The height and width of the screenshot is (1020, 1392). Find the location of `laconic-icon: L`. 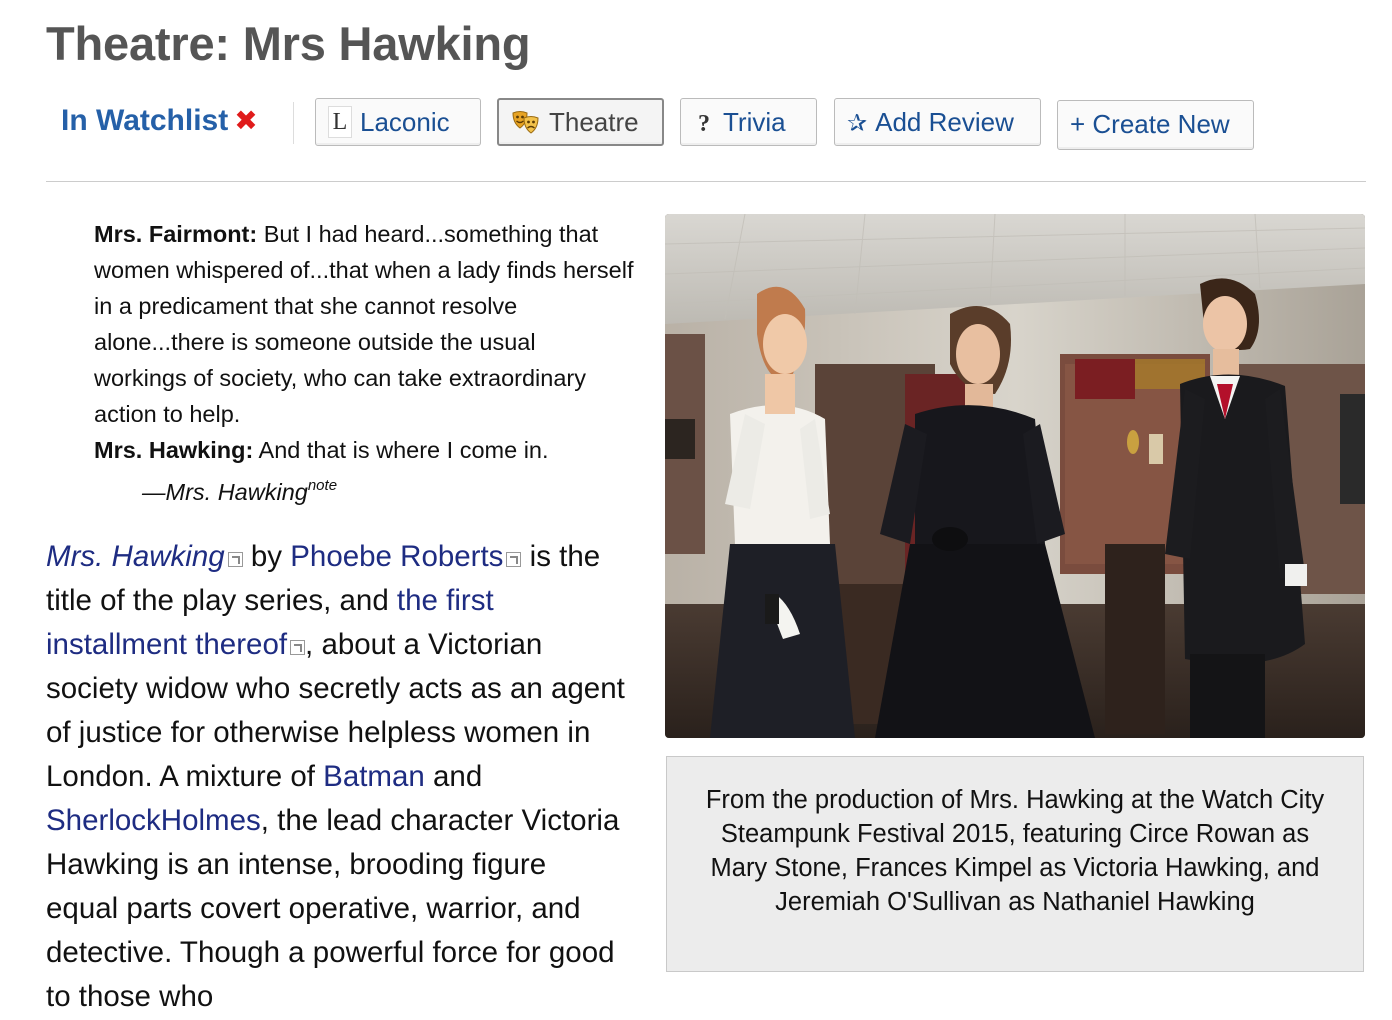

laconic-icon: L is located at coordinates (340, 122).